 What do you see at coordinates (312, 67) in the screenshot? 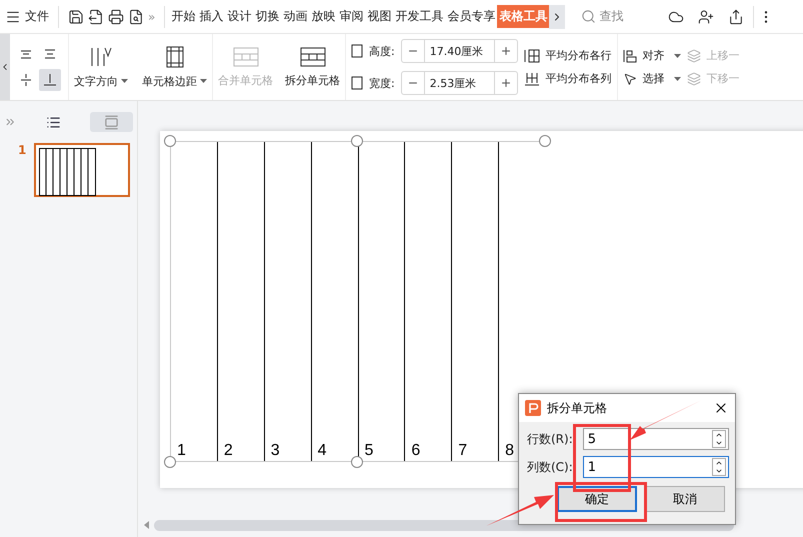
I see `split-cells-button: 拆分单元格` at bounding box center [312, 67].